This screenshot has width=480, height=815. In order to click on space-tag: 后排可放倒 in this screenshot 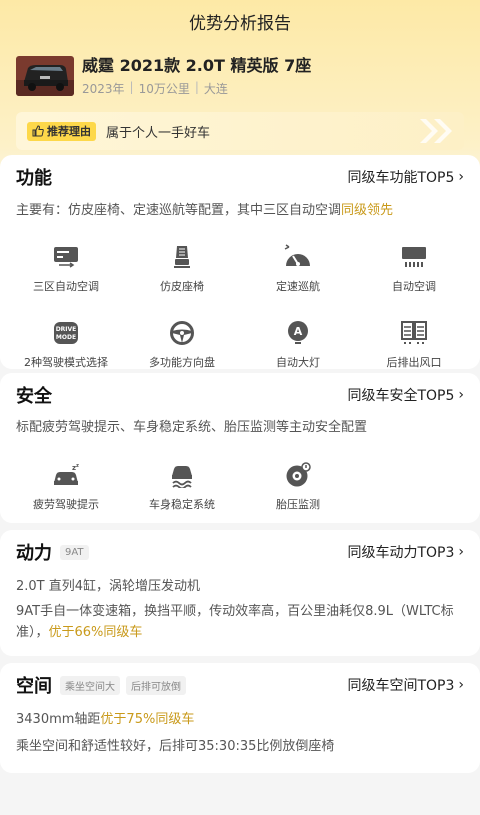, I will do `click(156, 685)`.